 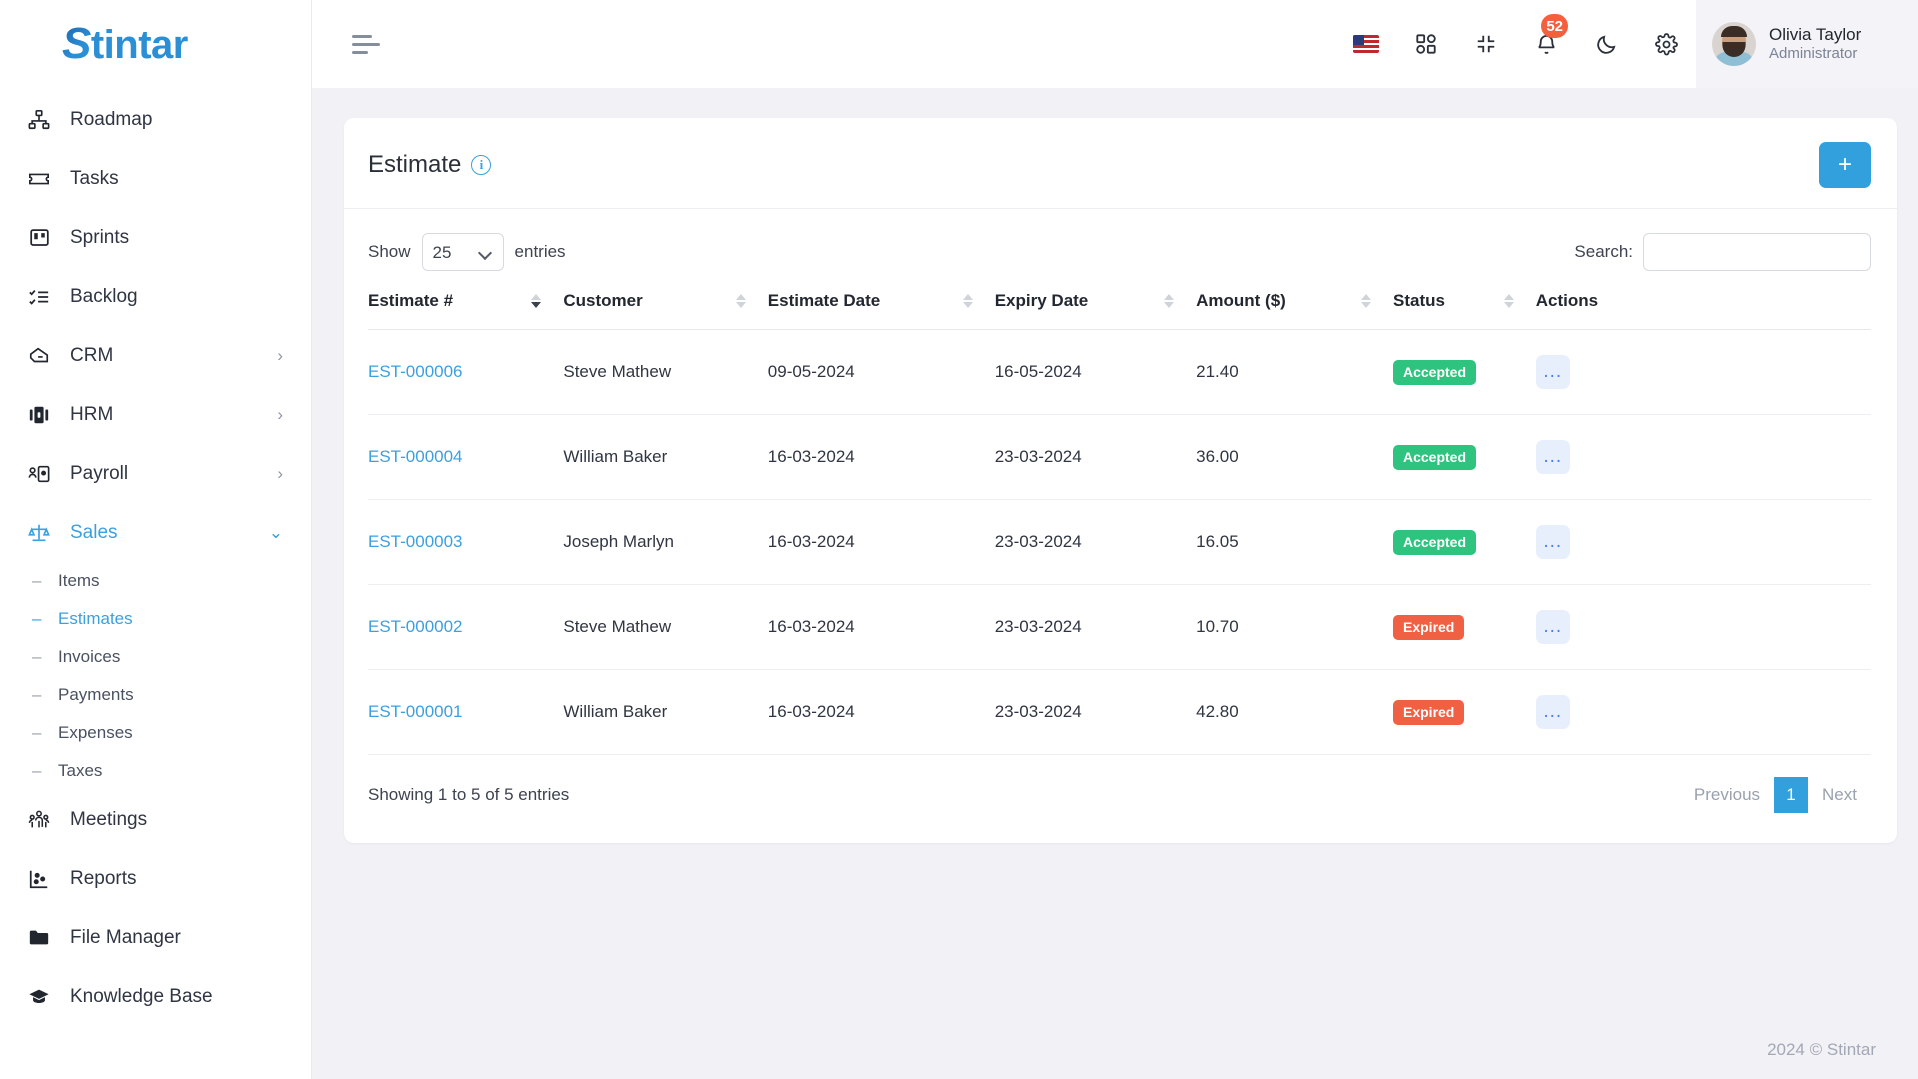 What do you see at coordinates (39, 297) in the screenshot?
I see `checklist-icon` at bounding box center [39, 297].